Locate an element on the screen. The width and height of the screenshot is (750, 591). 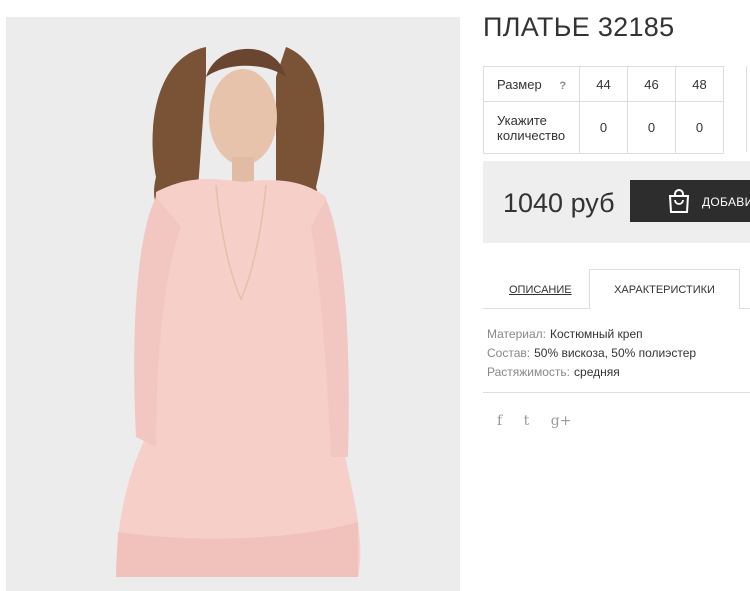
characteristic-key: Материал: is located at coordinates (516, 334).